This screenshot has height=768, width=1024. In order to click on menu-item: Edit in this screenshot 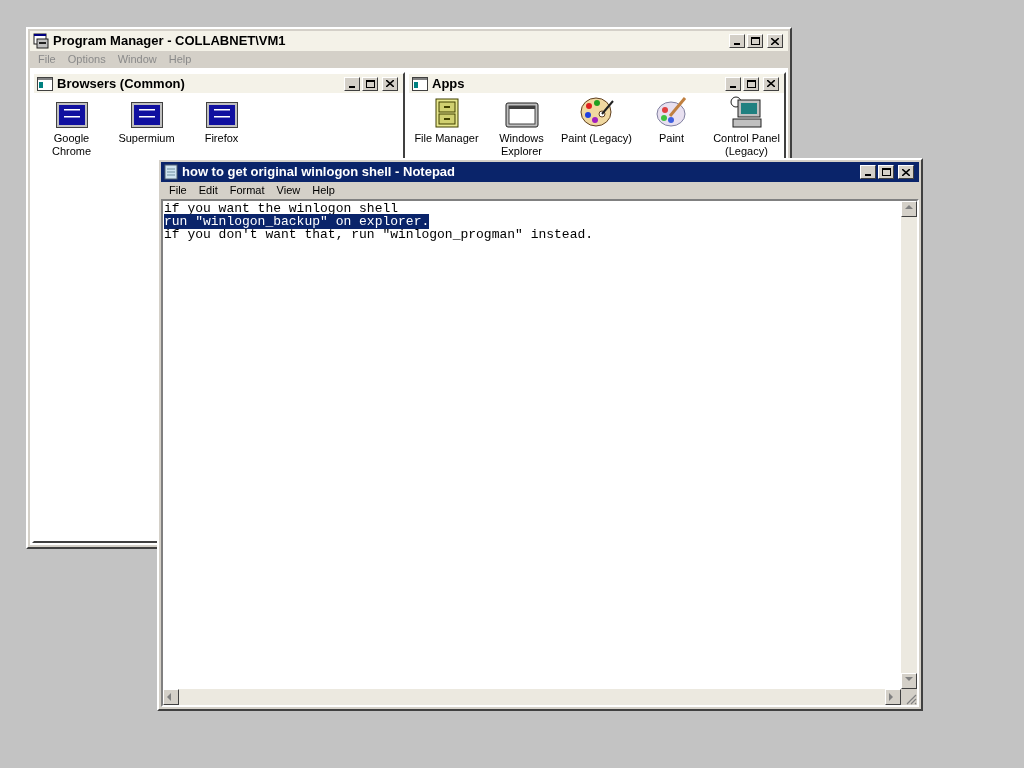, I will do `click(208, 190)`.